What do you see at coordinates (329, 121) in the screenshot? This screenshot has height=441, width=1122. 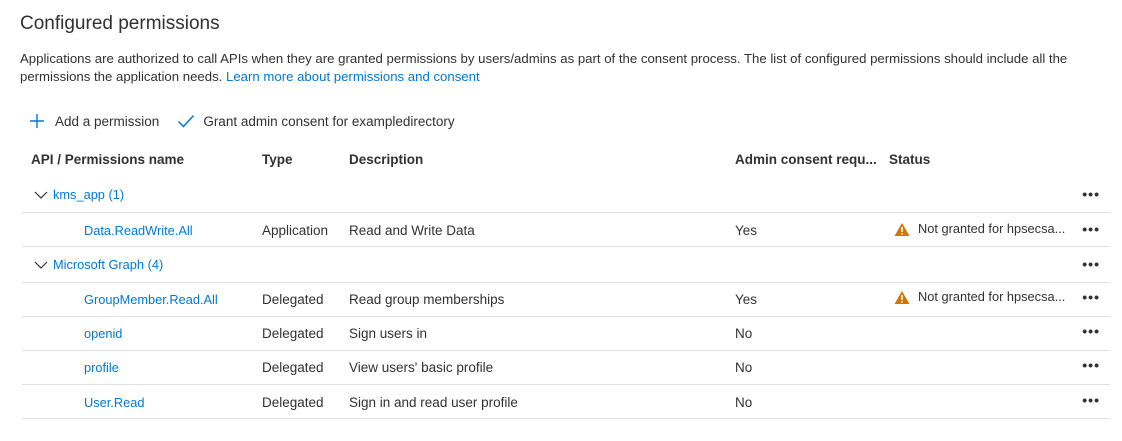 I see `grant-admin-consent-label: Grant admin consent for exampledirectory` at bounding box center [329, 121].